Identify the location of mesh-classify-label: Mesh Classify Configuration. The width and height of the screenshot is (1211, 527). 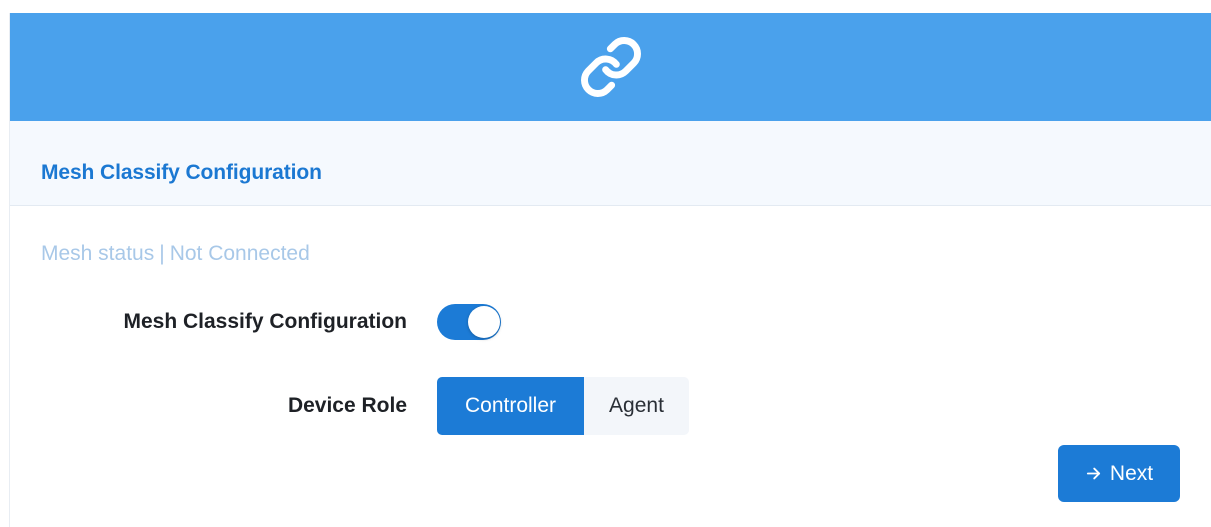
(265, 321).